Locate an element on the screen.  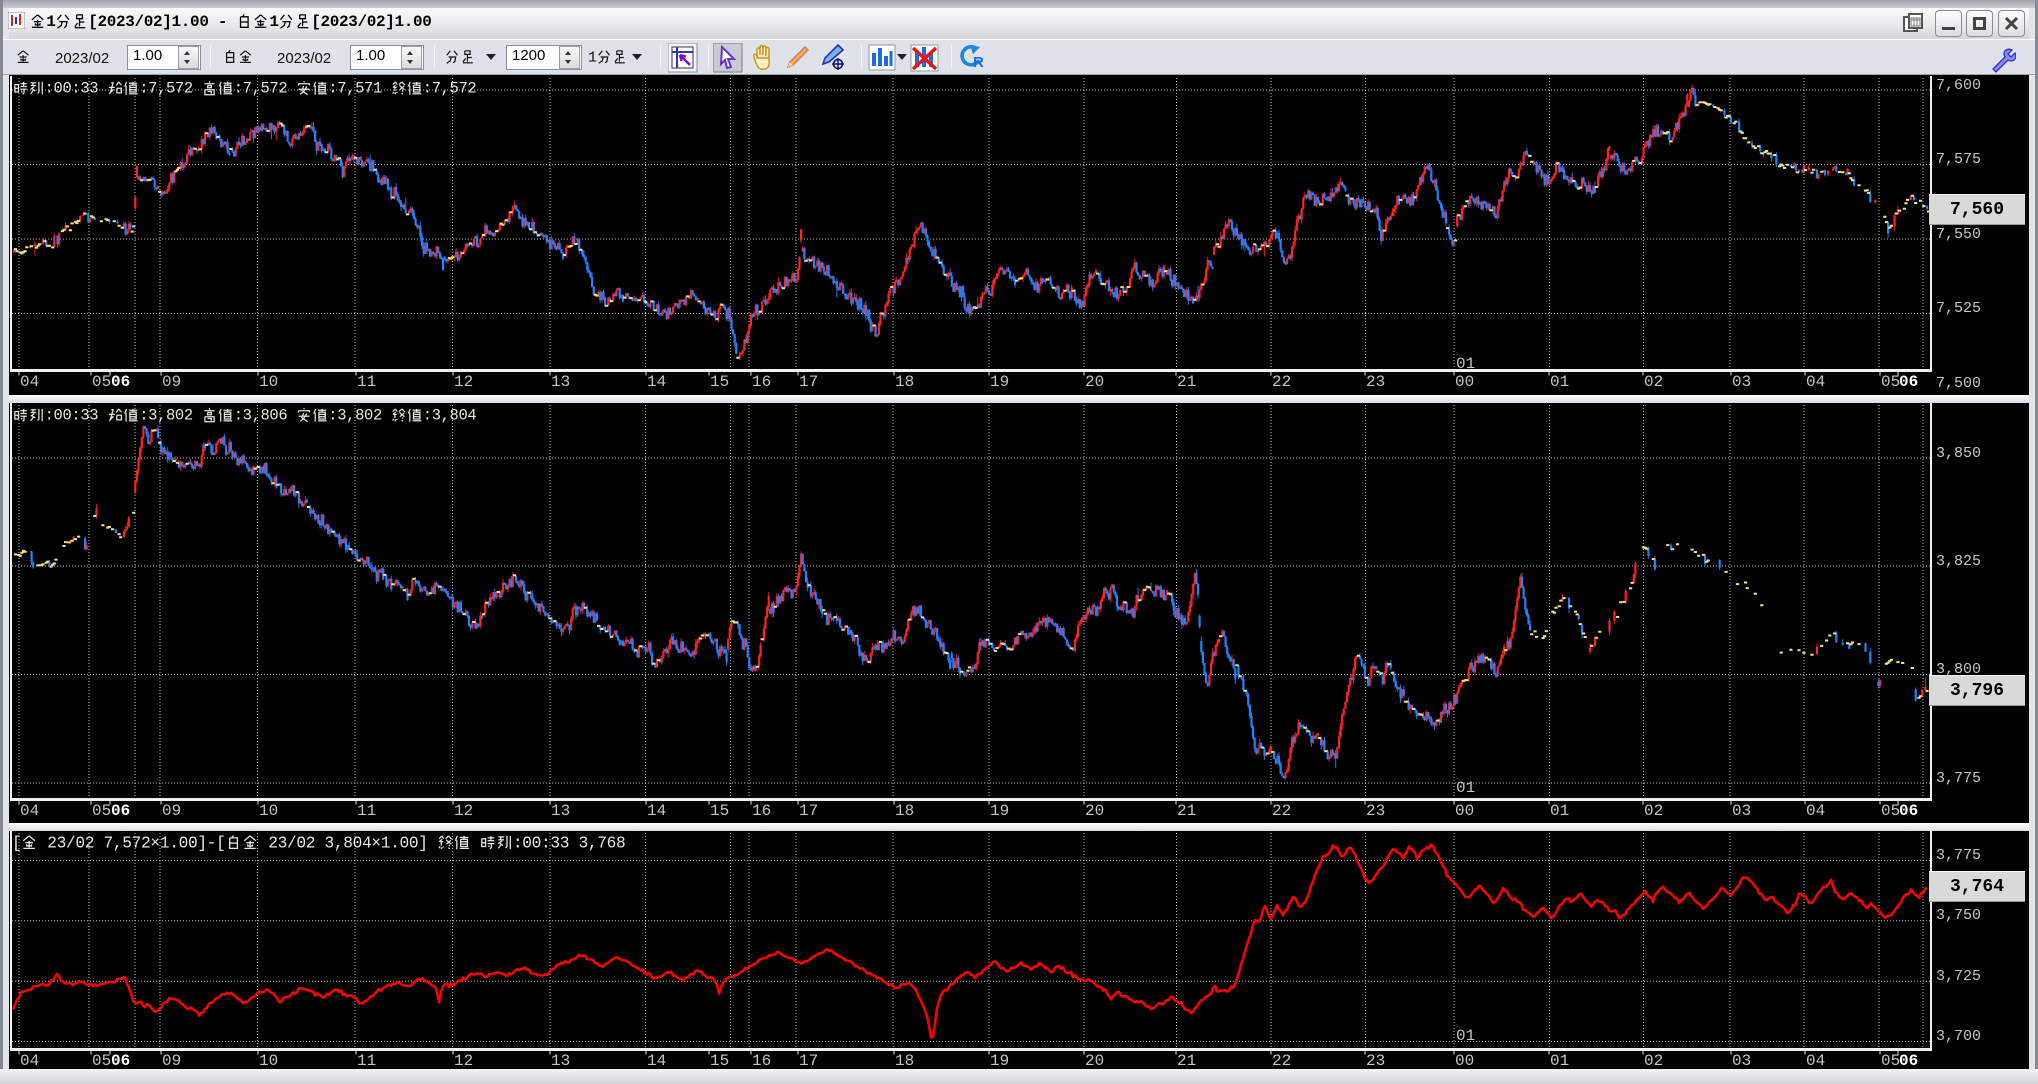
svg-text: 23/02 7,572×1.00]-[ is located at coordinates (132, 843).